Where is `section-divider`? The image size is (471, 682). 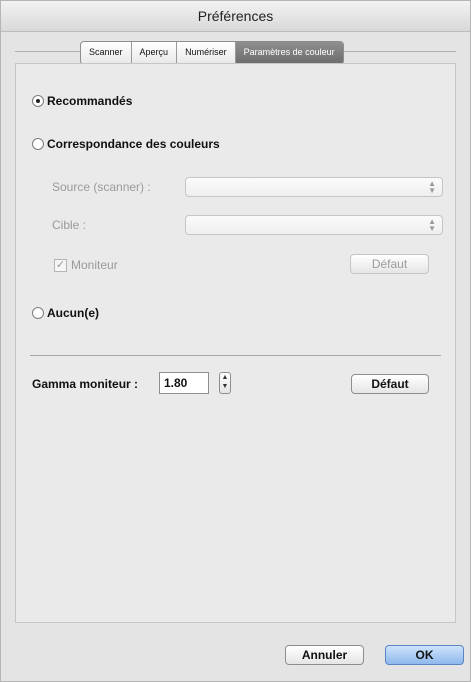 section-divider is located at coordinates (235, 355).